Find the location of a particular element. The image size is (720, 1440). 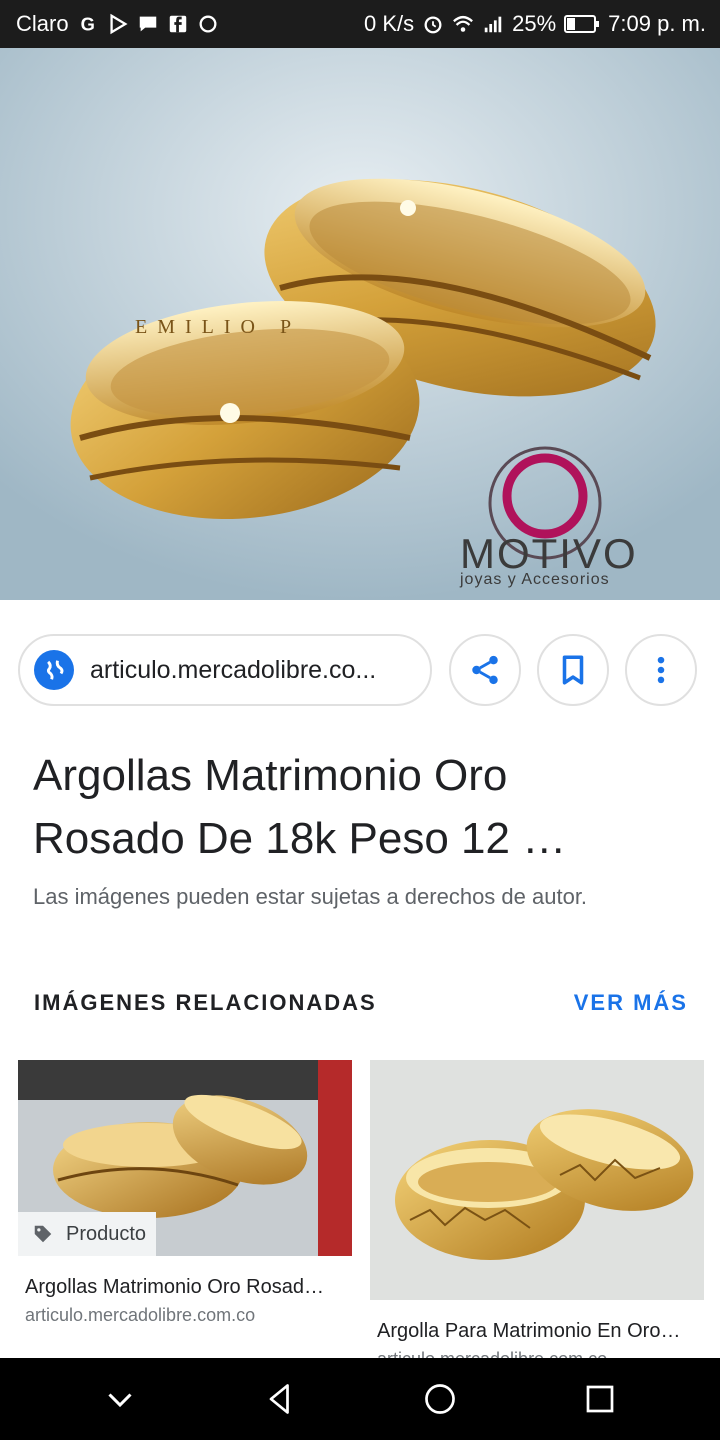

related-thumbnail: Producto is located at coordinates (185, 1158).